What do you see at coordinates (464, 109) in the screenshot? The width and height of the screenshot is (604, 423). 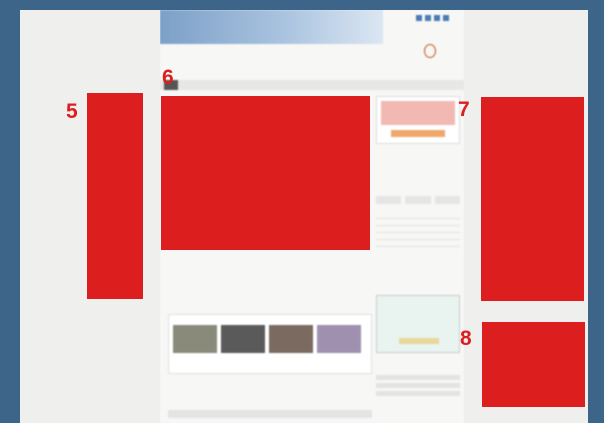 I see `annotation-number-7: 7` at bounding box center [464, 109].